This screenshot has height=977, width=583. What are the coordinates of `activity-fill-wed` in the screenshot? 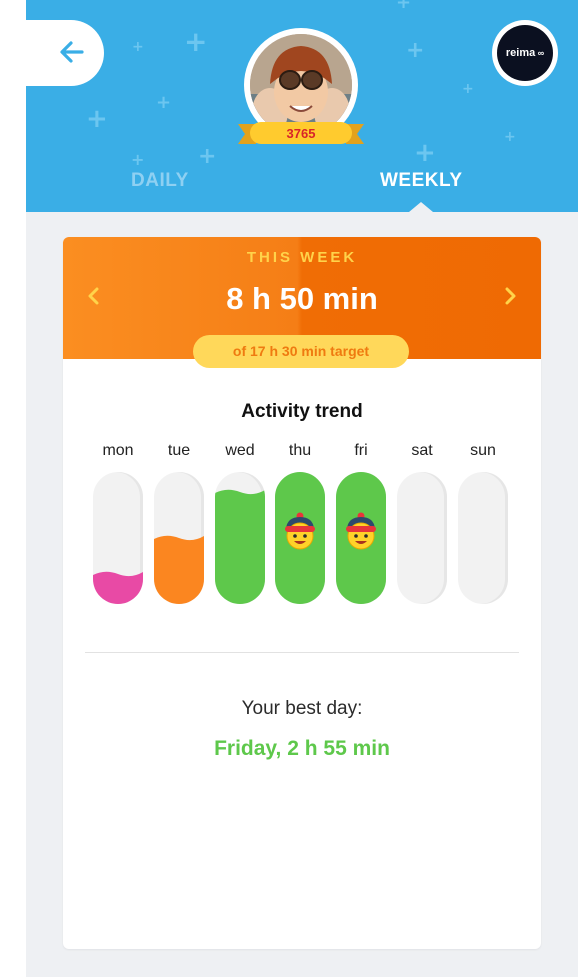 It's located at (240, 546).